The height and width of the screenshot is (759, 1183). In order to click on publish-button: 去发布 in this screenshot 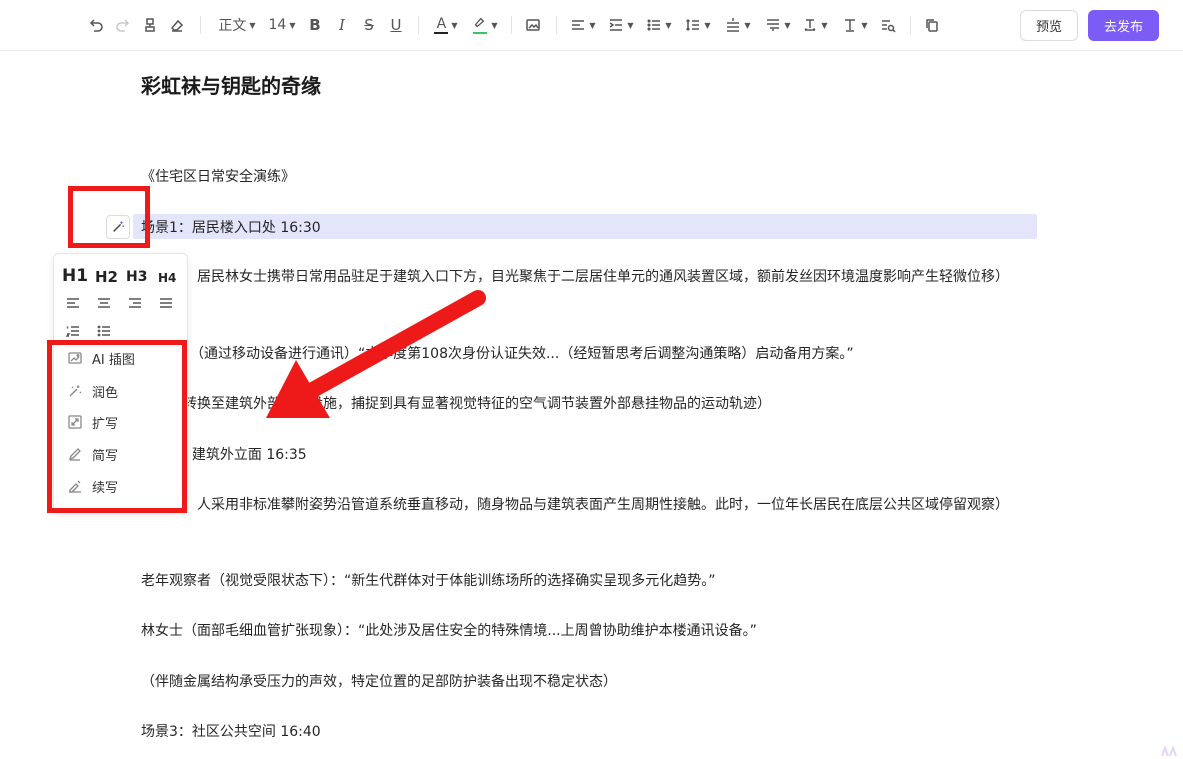, I will do `click(1123, 25)`.